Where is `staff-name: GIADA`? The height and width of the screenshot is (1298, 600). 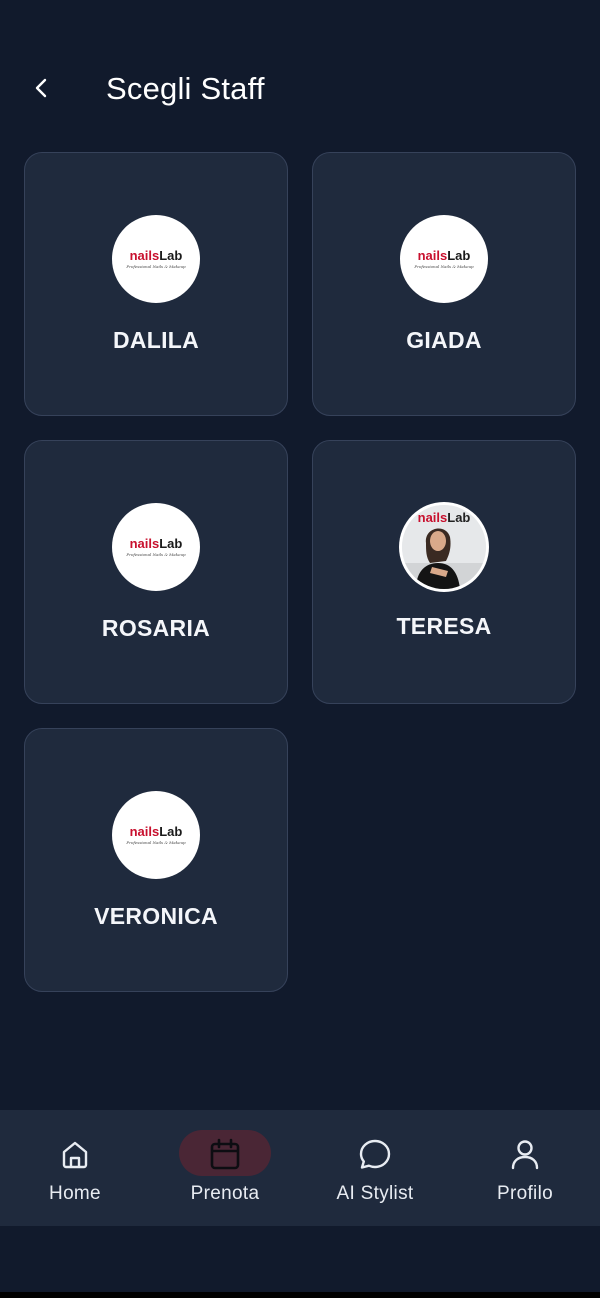 staff-name: GIADA is located at coordinates (444, 340).